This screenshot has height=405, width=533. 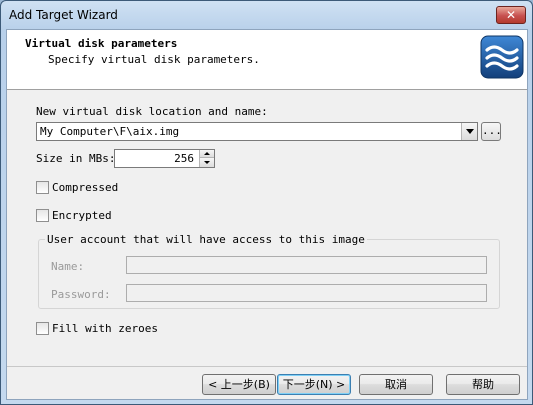 What do you see at coordinates (164, 158) in the screenshot?
I see `size-stepper: 256` at bounding box center [164, 158].